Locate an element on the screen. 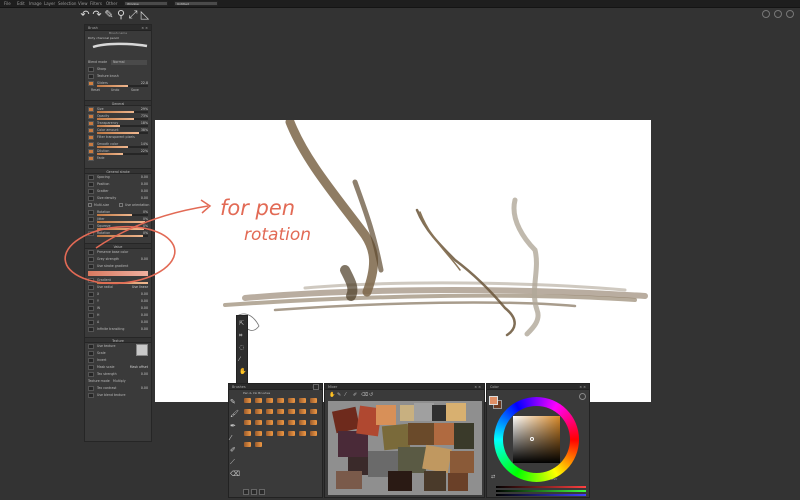  hand-tool-icon: ✋ is located at coordinates (242, 371).